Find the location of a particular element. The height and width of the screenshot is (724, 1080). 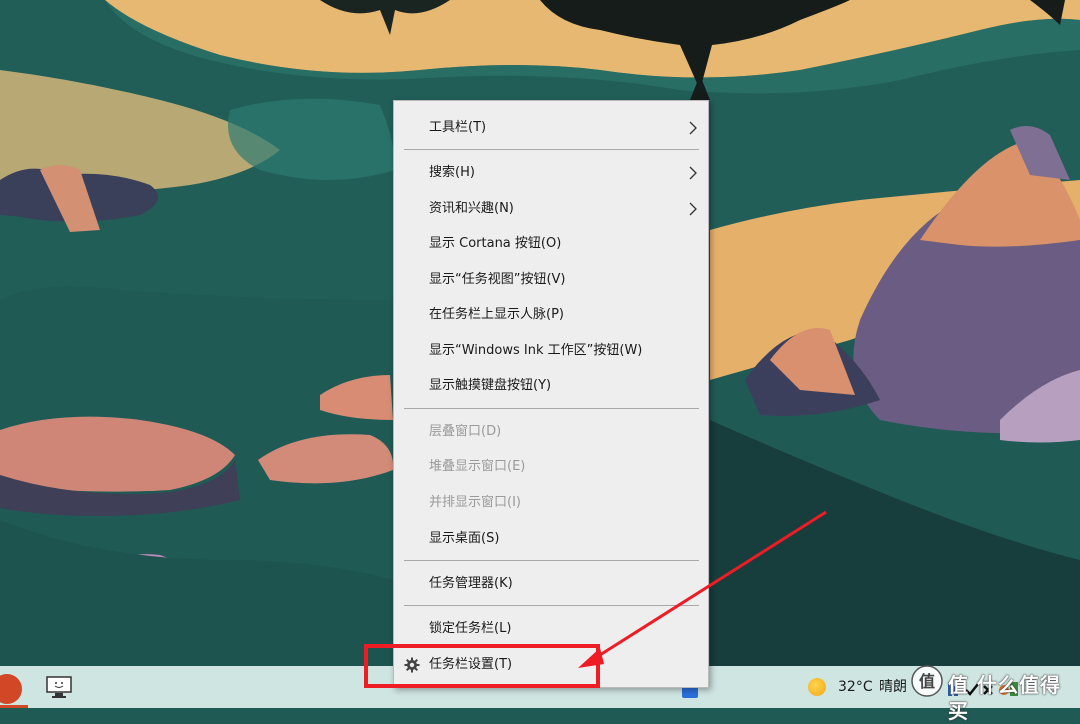

menu-item-label: 显示“任务视图”按钮(V) is located at coordinates (497, 279).